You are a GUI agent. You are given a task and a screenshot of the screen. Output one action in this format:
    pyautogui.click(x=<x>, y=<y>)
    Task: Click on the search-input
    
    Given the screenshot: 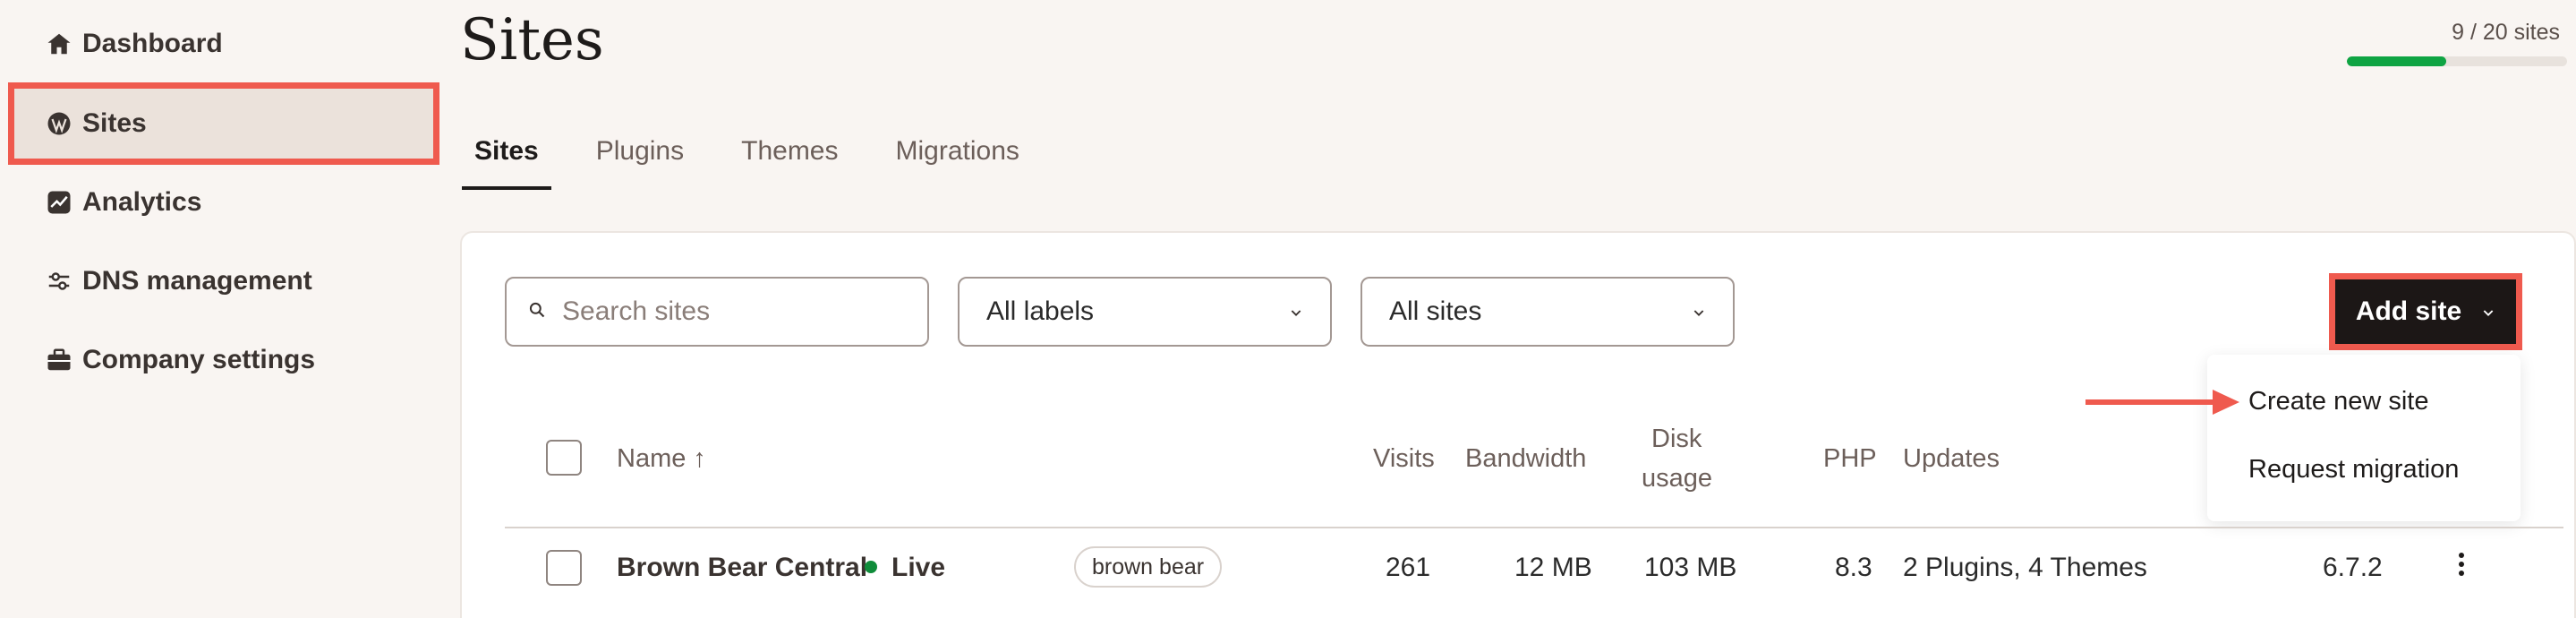 What is the action you would take?
    pyautogui.click(x=732, y=311)
    